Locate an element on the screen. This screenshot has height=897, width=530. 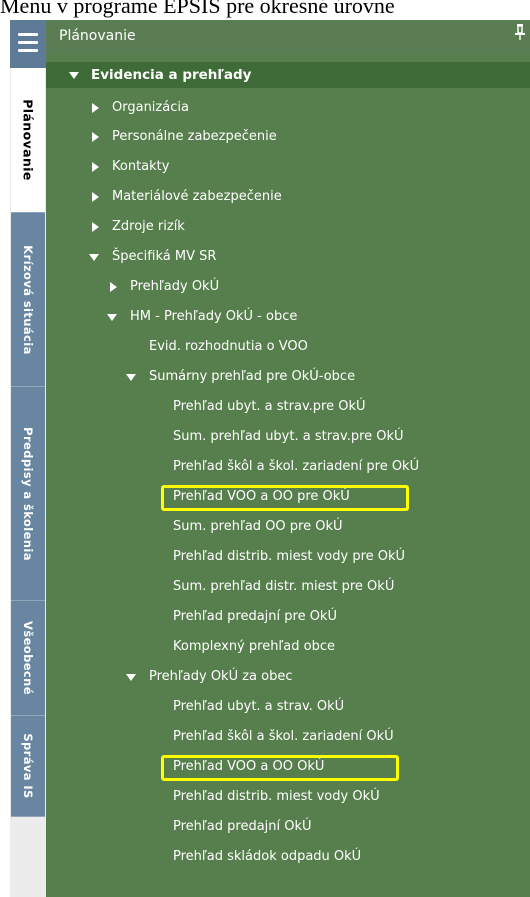
tree-item-prehlad-skladok-odpadu-oku: Prehľad skládok odpadu OkÚ is located at coordinates (288, 857).